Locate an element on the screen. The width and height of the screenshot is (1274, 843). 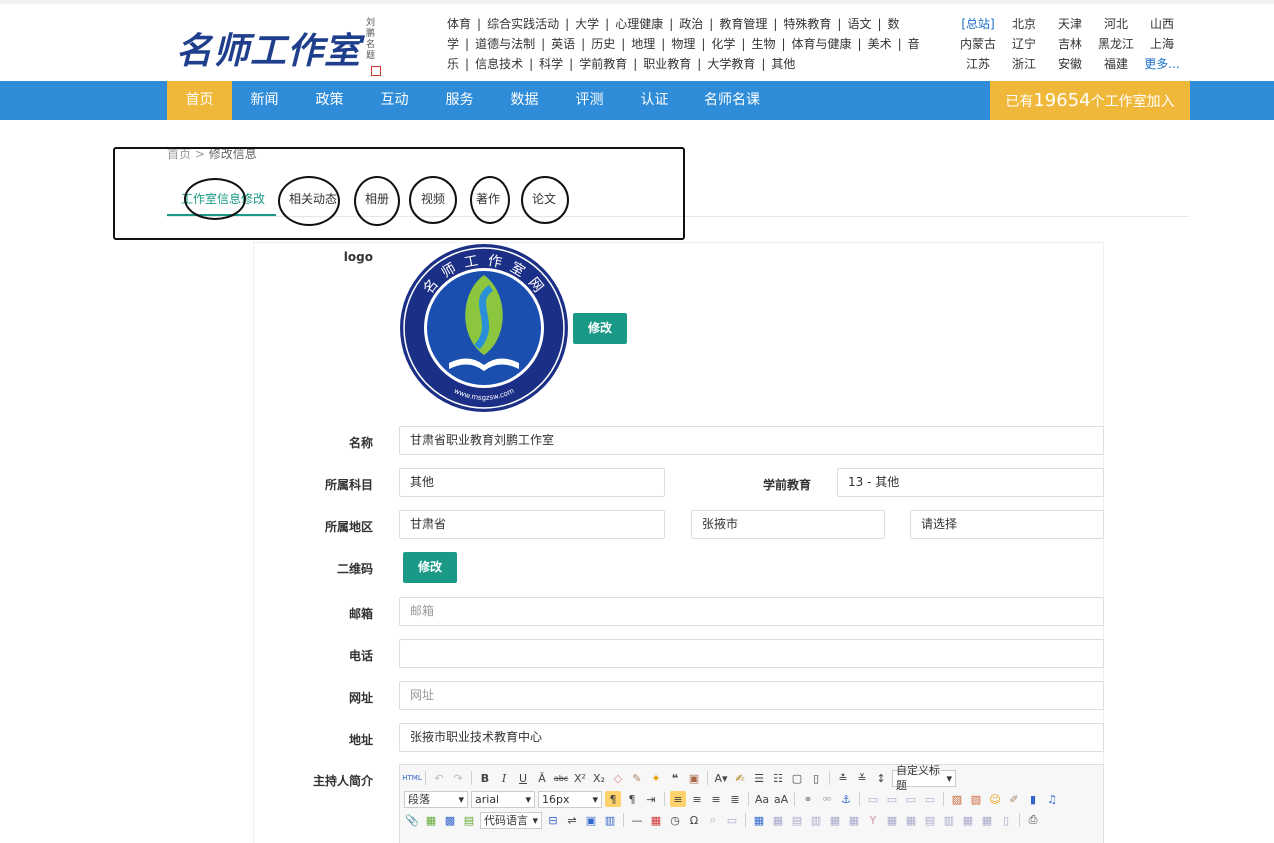
blockquote-icon: ❝ is located at coordinates (675, 778).